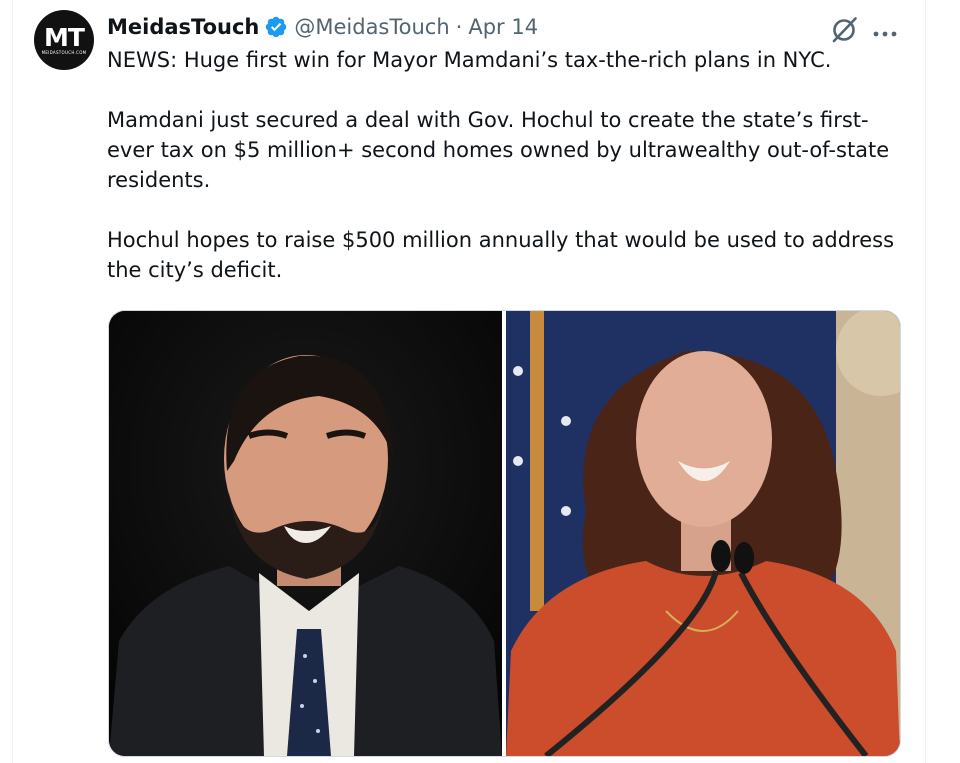 This screenshot has width=960, height=763. I want to click on more-icon, so click(885, 30).